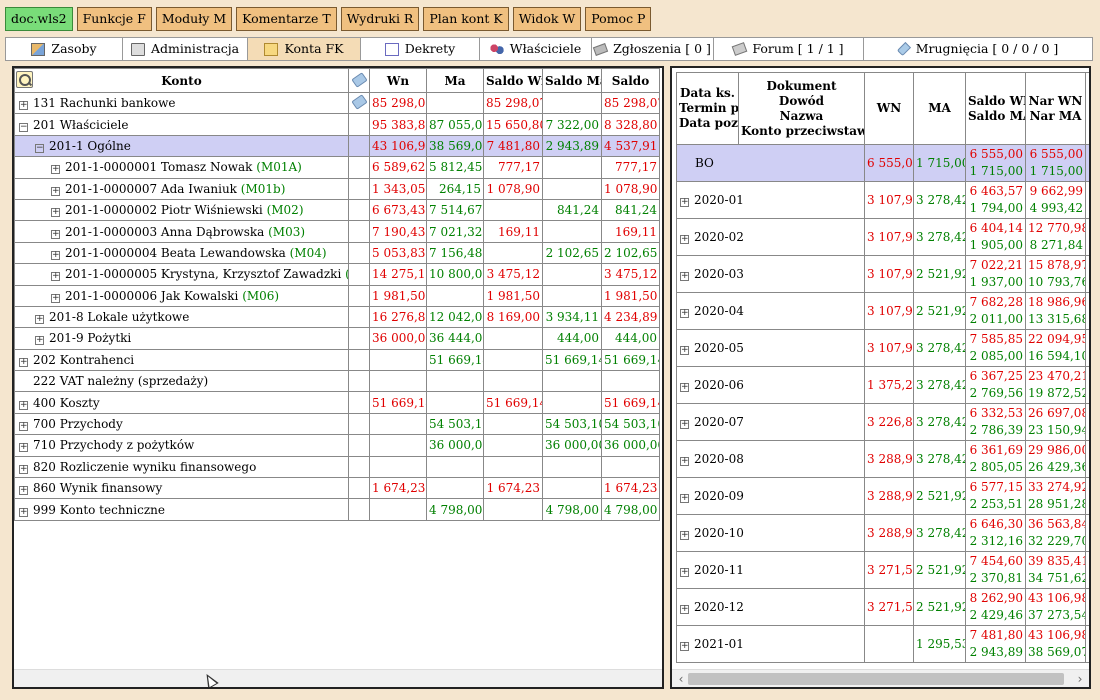 The image size is (1100, 700). I want to click on menu-pomoc: Pomoc P, so click(618, 19).